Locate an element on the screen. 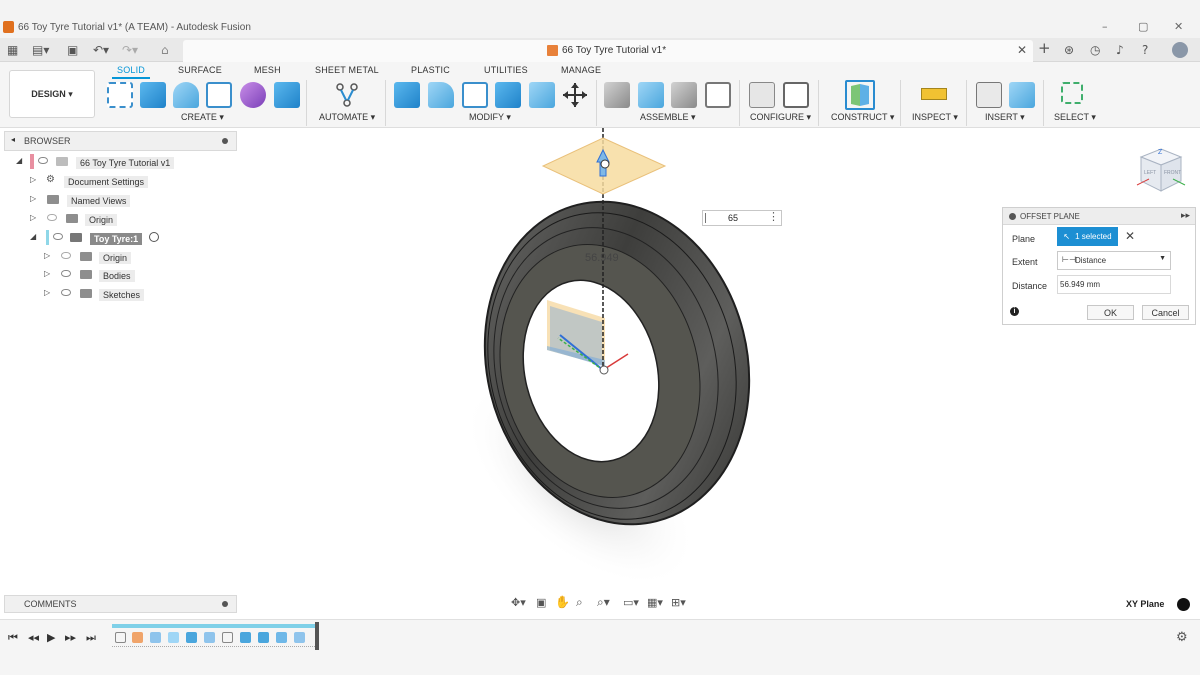 The width and height of the screenshot is (1200, 675). file-menu-icon: ▤▾ is located at coordinates (40, 50).